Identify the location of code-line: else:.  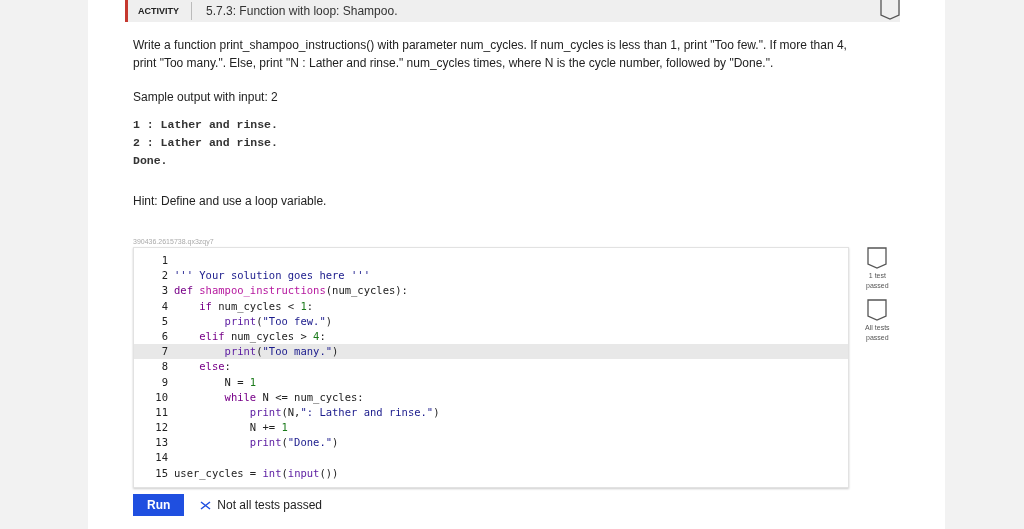
(214, 367).